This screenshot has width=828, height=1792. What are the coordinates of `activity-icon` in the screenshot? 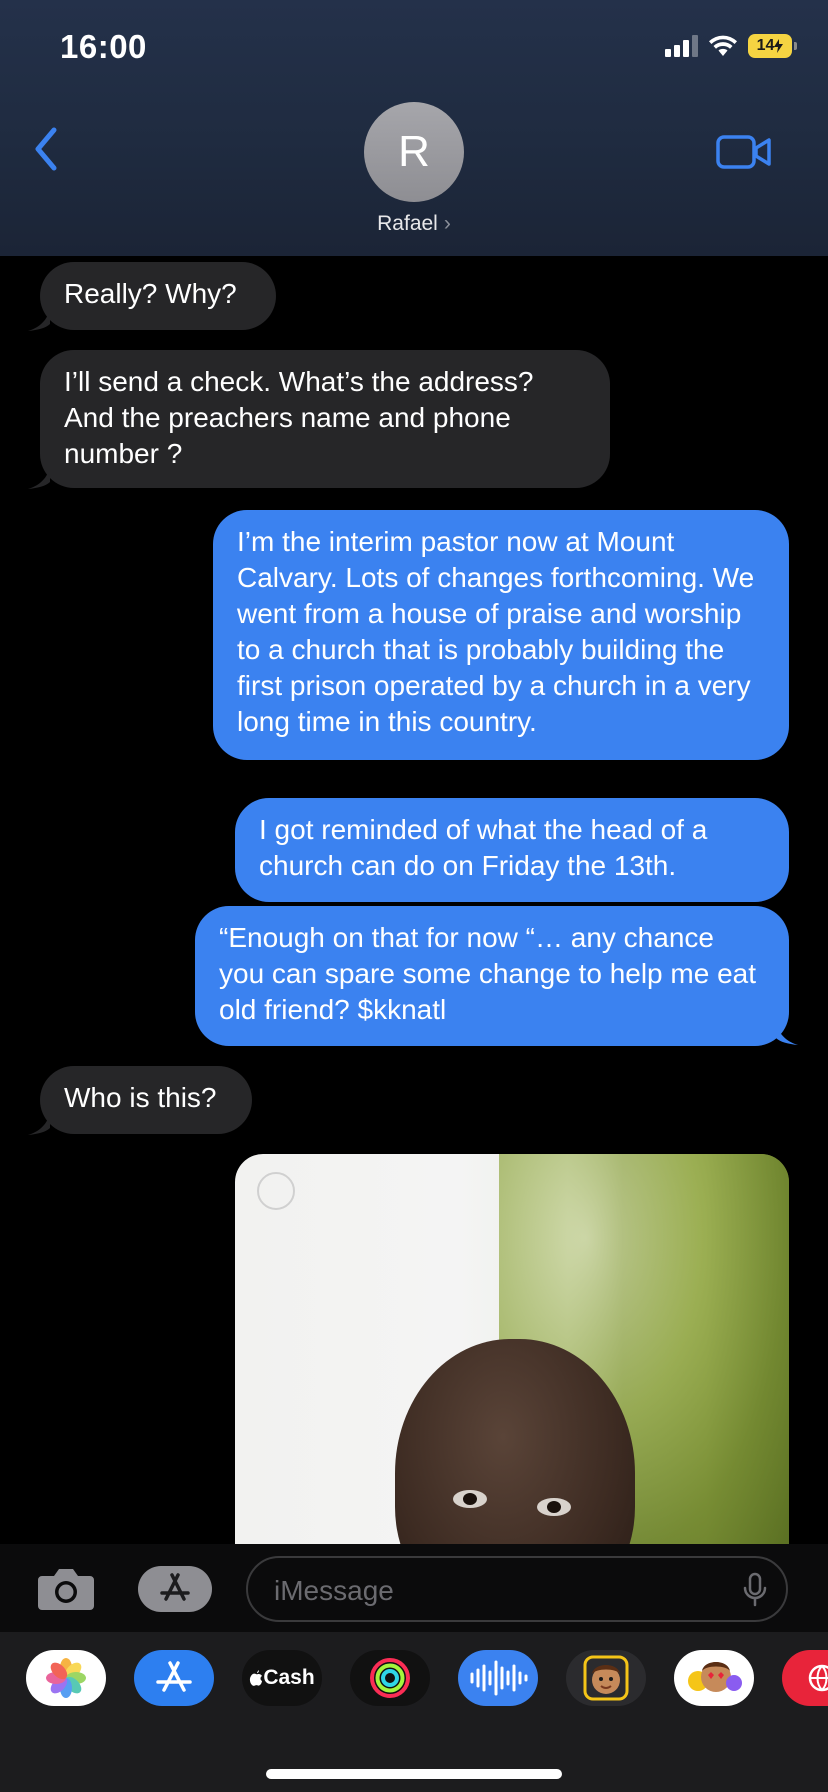 It's located at (390, 1678).